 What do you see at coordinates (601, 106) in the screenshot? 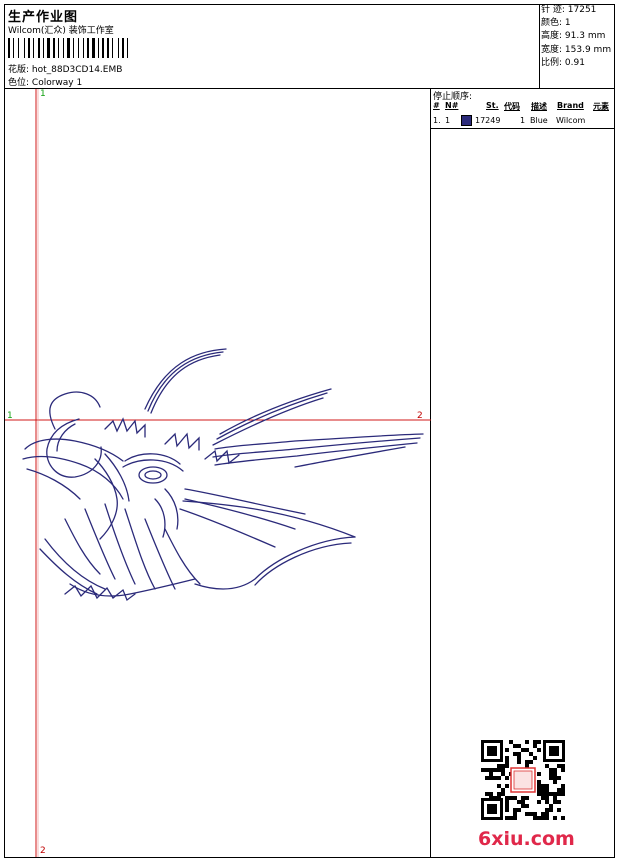
I see `col-element: 元素` at bounding box center [601, 106].